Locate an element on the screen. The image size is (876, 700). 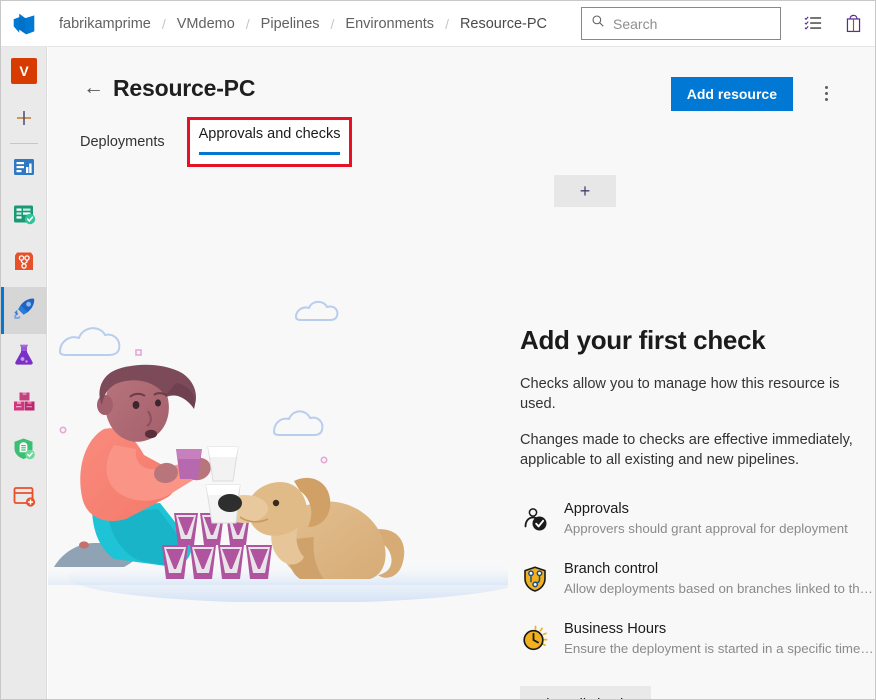
overview-icon is located at coordinates (24, 169).